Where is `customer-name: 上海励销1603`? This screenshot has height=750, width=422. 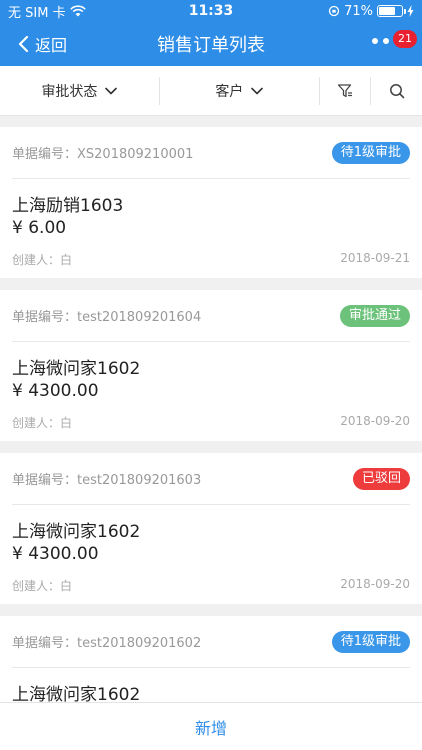 customer-name: 上海励销1603 is located at coordinates (68, 206).